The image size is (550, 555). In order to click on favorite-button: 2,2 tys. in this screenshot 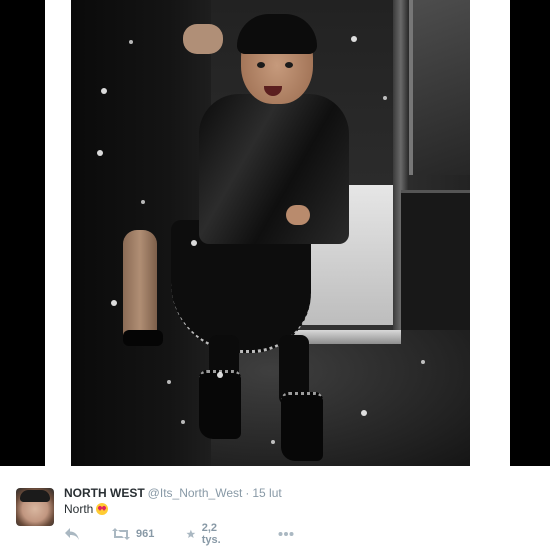, I will do `click(206, 534)`.